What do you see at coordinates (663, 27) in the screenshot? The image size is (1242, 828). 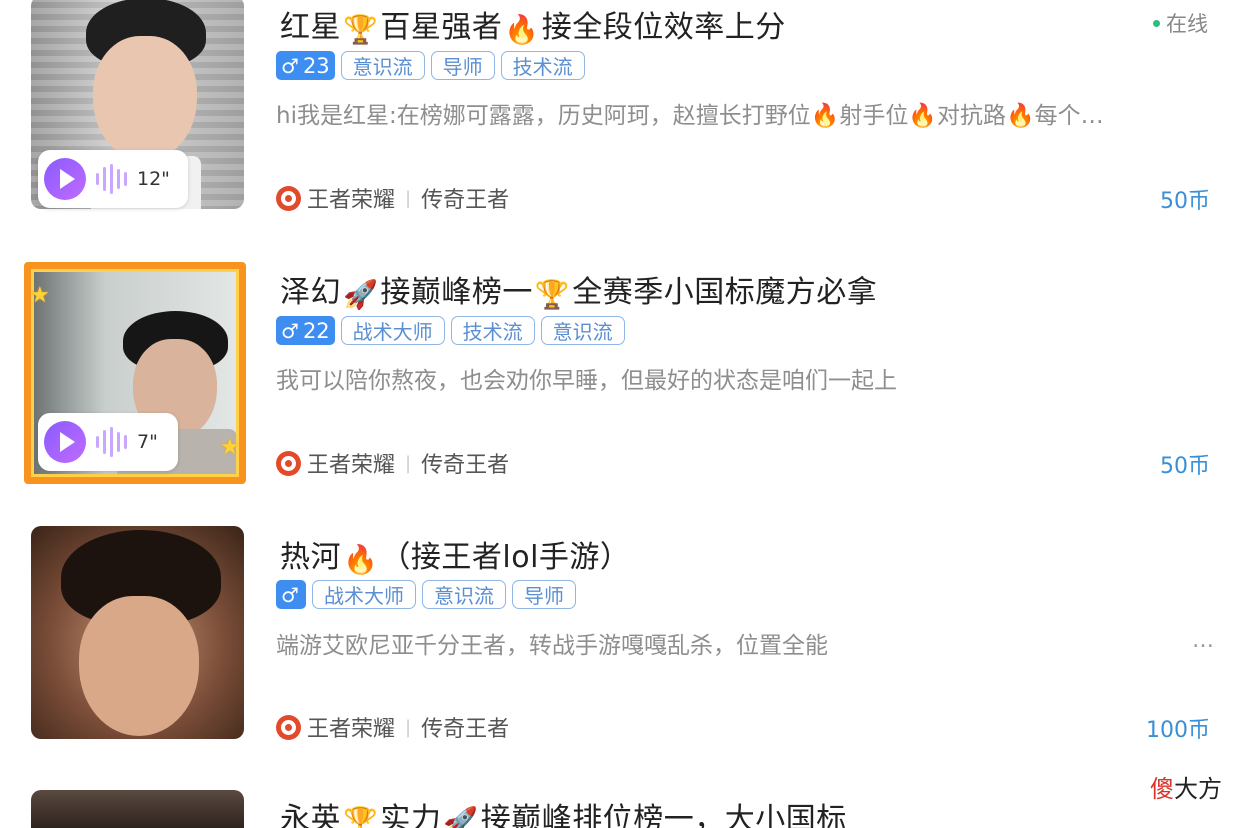 I see `title-segment: 接全段位效率上分` at bounding box center [663, 27].